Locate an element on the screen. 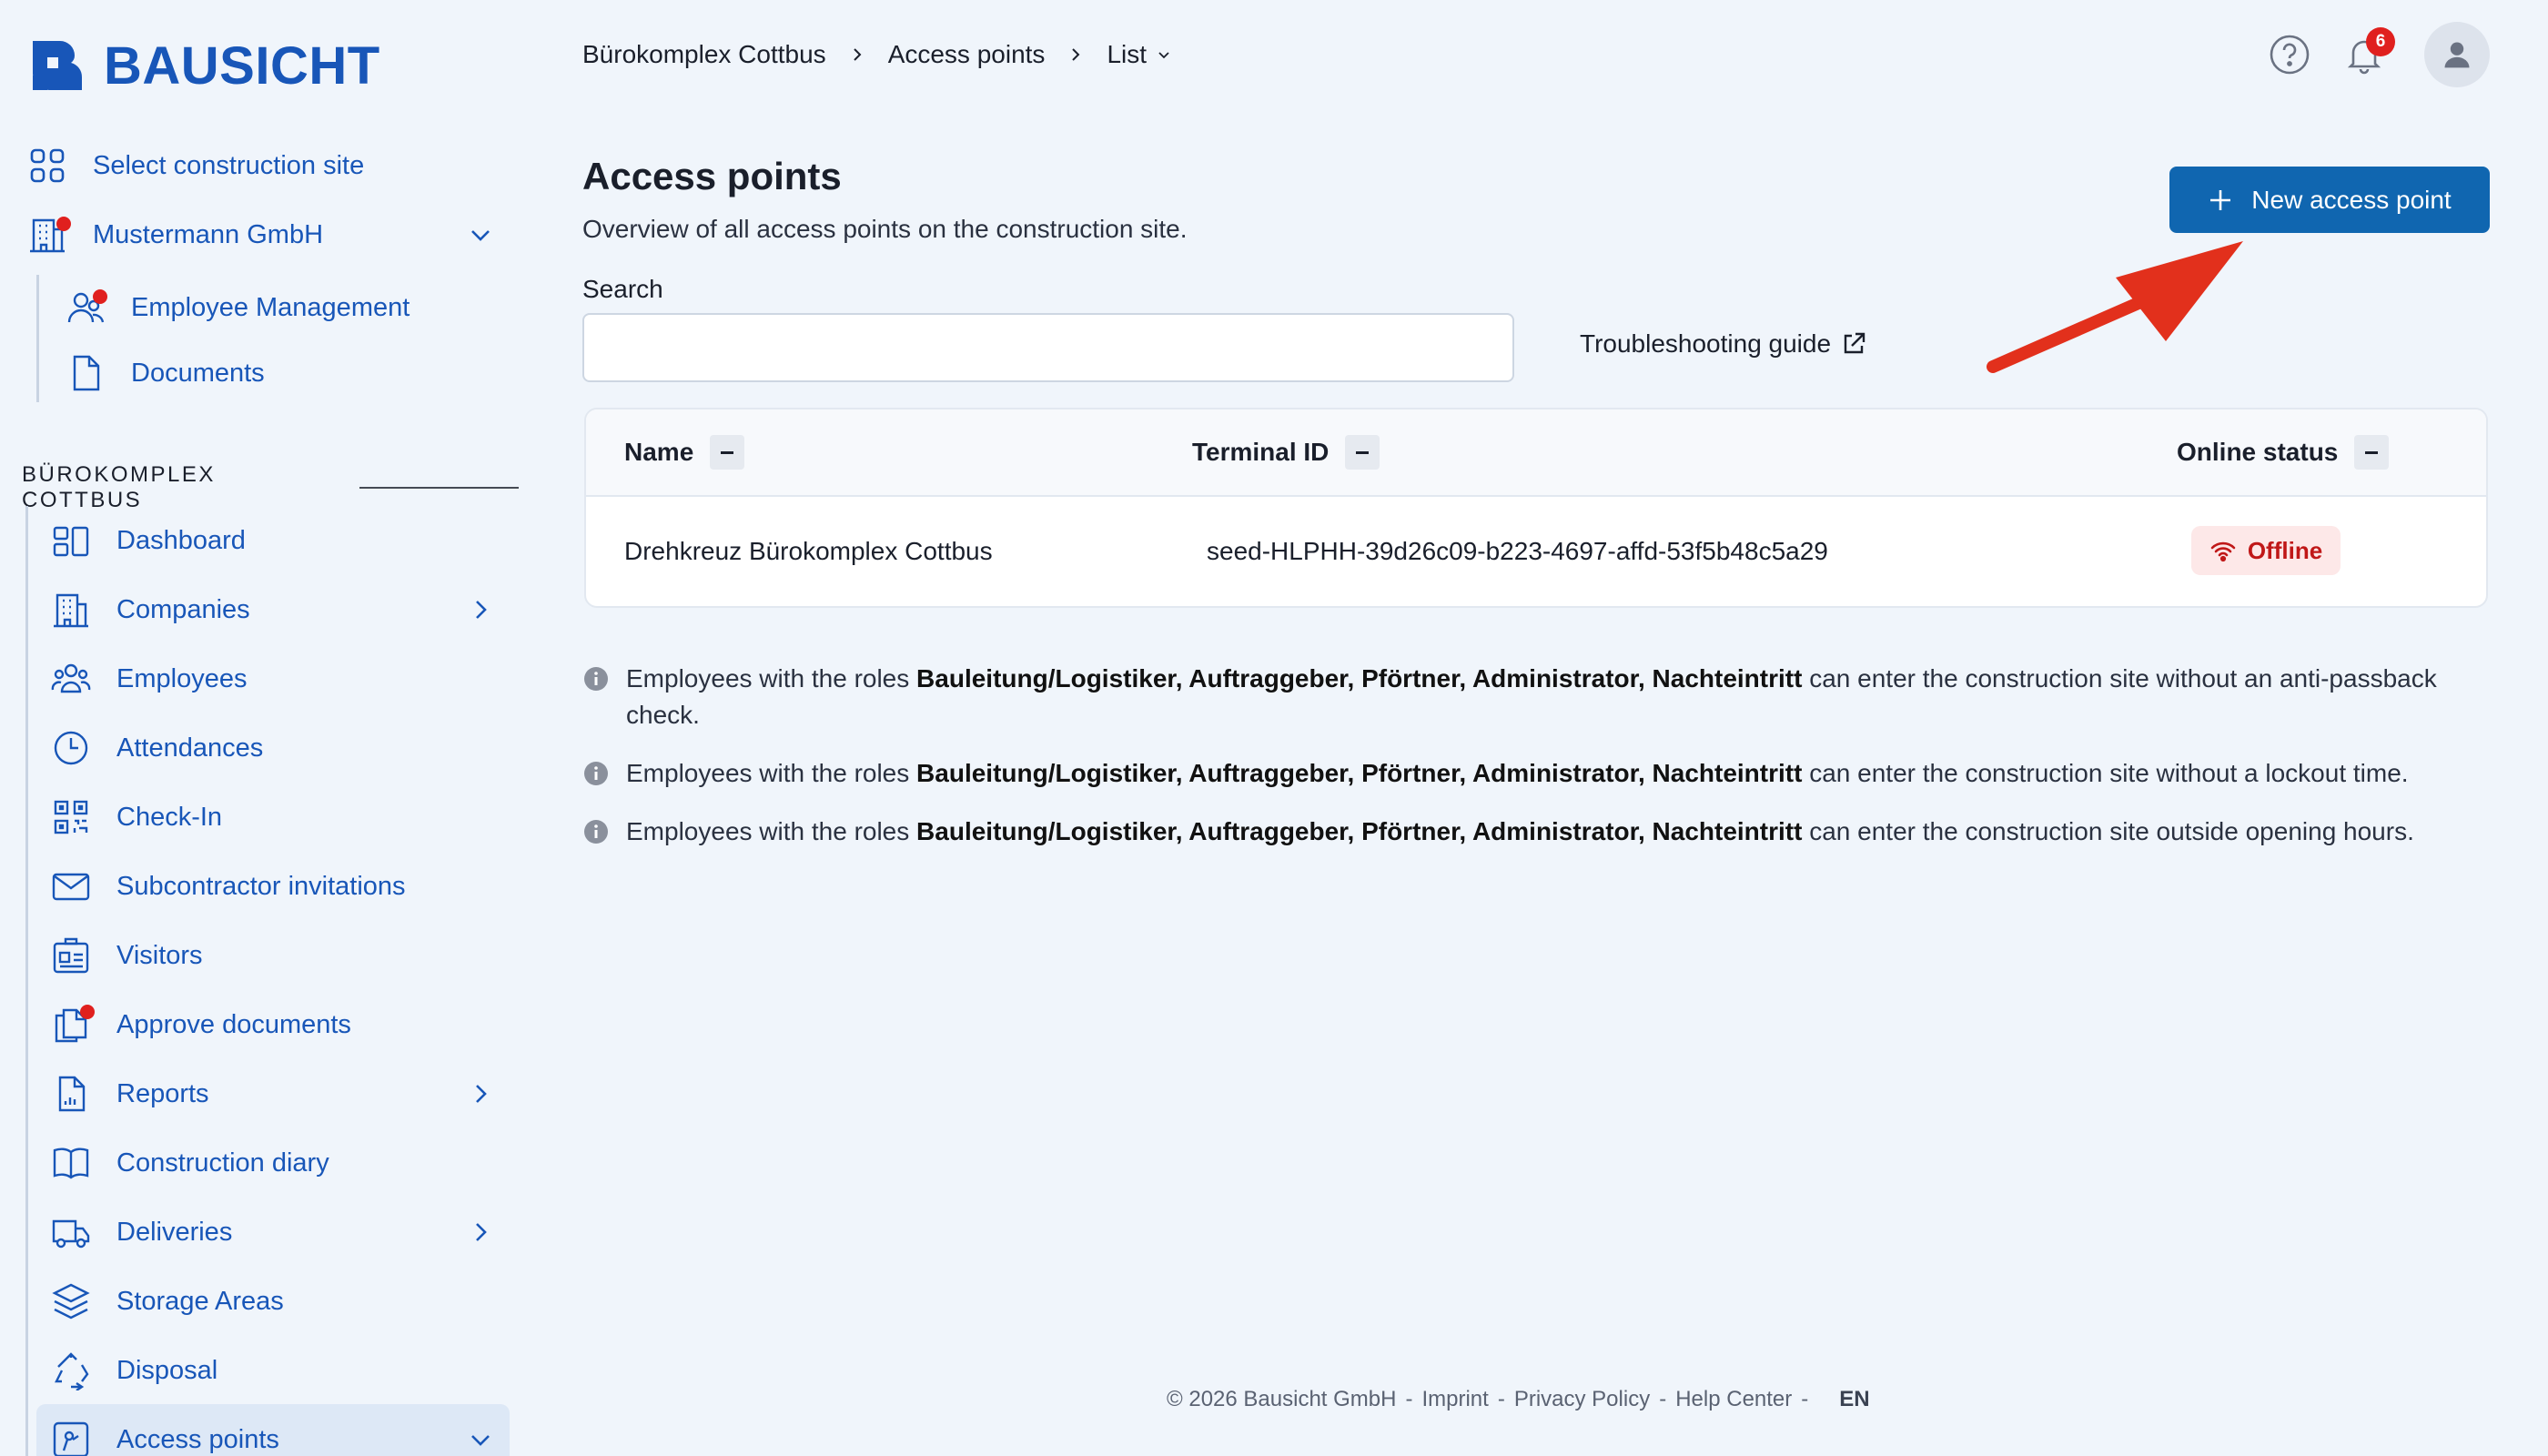 The image size is (2548, 1456). sidebar-item-approve-documents: Approve documents is located at coordinates (201, 1024).